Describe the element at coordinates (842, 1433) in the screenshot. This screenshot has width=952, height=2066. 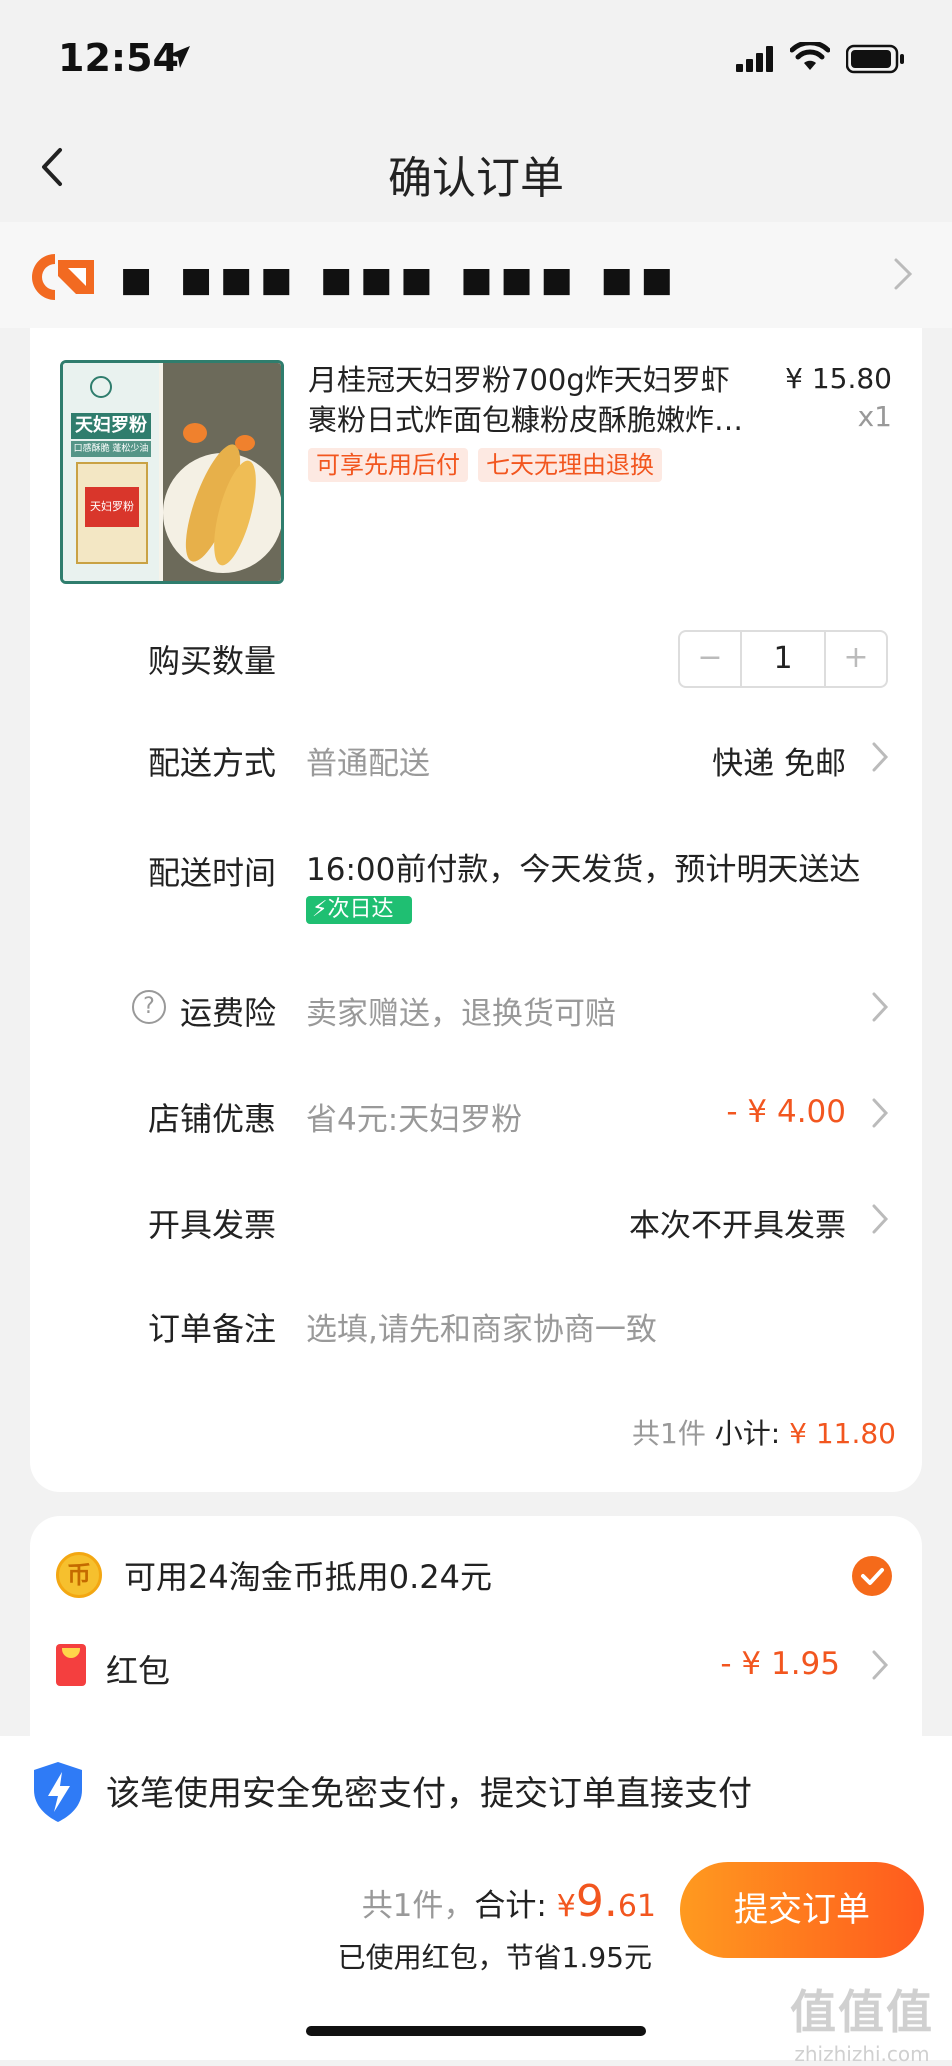
I see `subtotal-amount: ¥ 11.80` at that location.